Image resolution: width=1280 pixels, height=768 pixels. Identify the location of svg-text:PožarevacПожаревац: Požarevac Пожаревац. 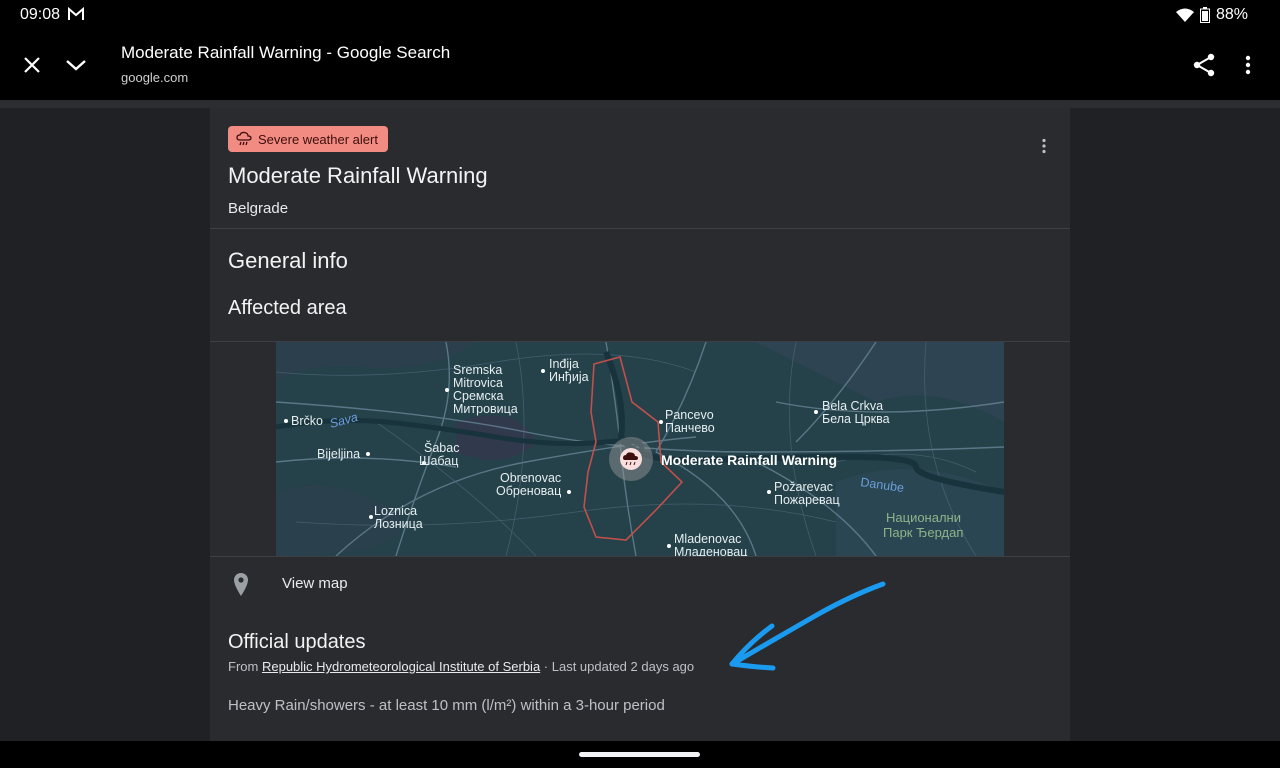
(807, 493).